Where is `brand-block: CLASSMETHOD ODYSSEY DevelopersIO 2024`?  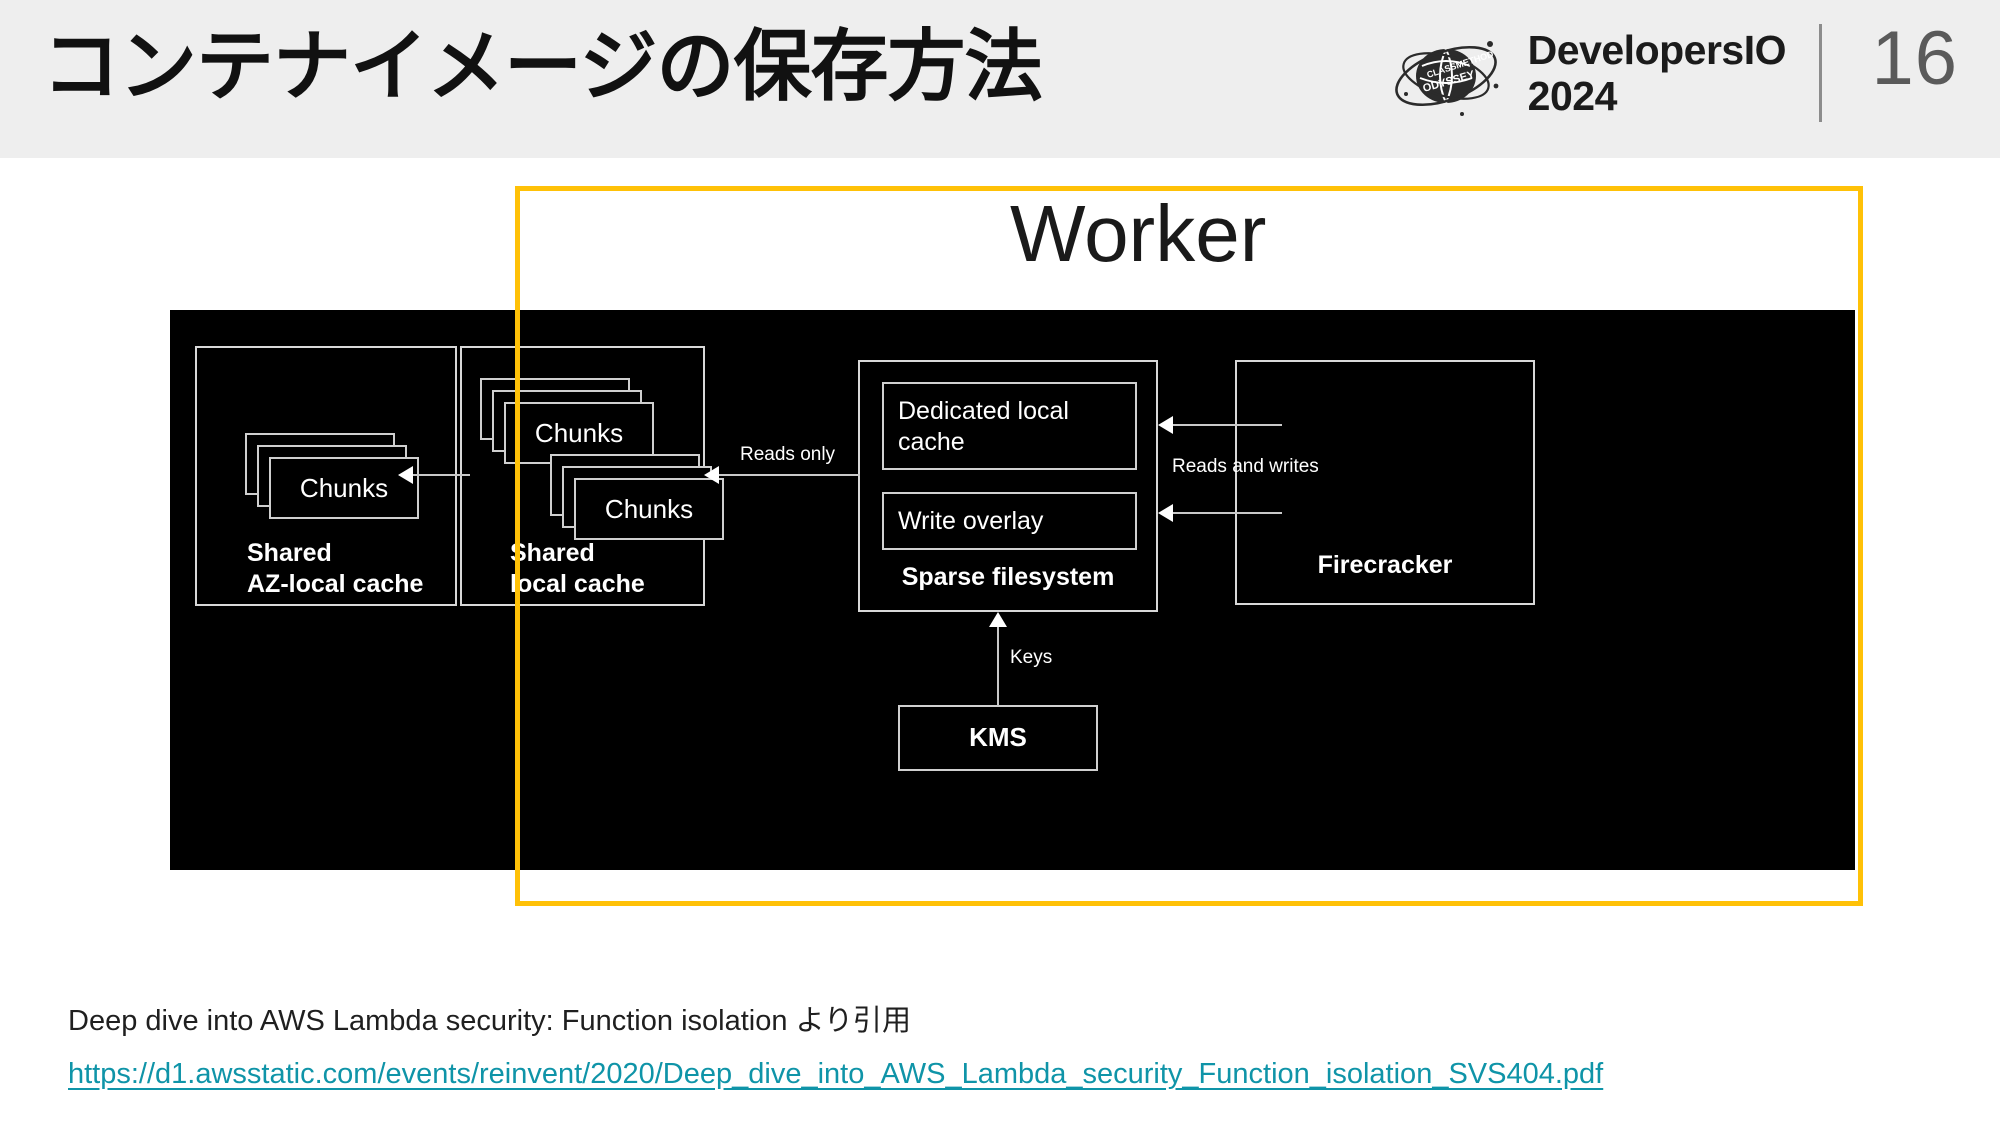
brand-block: CLASSMETHOD ODYSSEY DevelopersIO 2024 is located at coordinates (1585, 74).